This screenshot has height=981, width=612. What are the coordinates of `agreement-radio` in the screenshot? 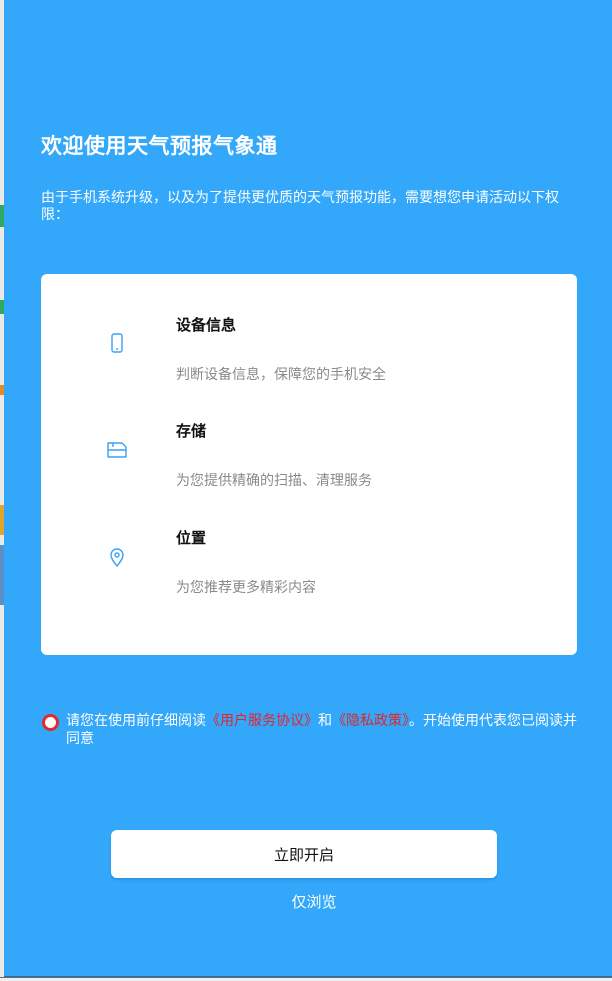 It's located at (50, 722).